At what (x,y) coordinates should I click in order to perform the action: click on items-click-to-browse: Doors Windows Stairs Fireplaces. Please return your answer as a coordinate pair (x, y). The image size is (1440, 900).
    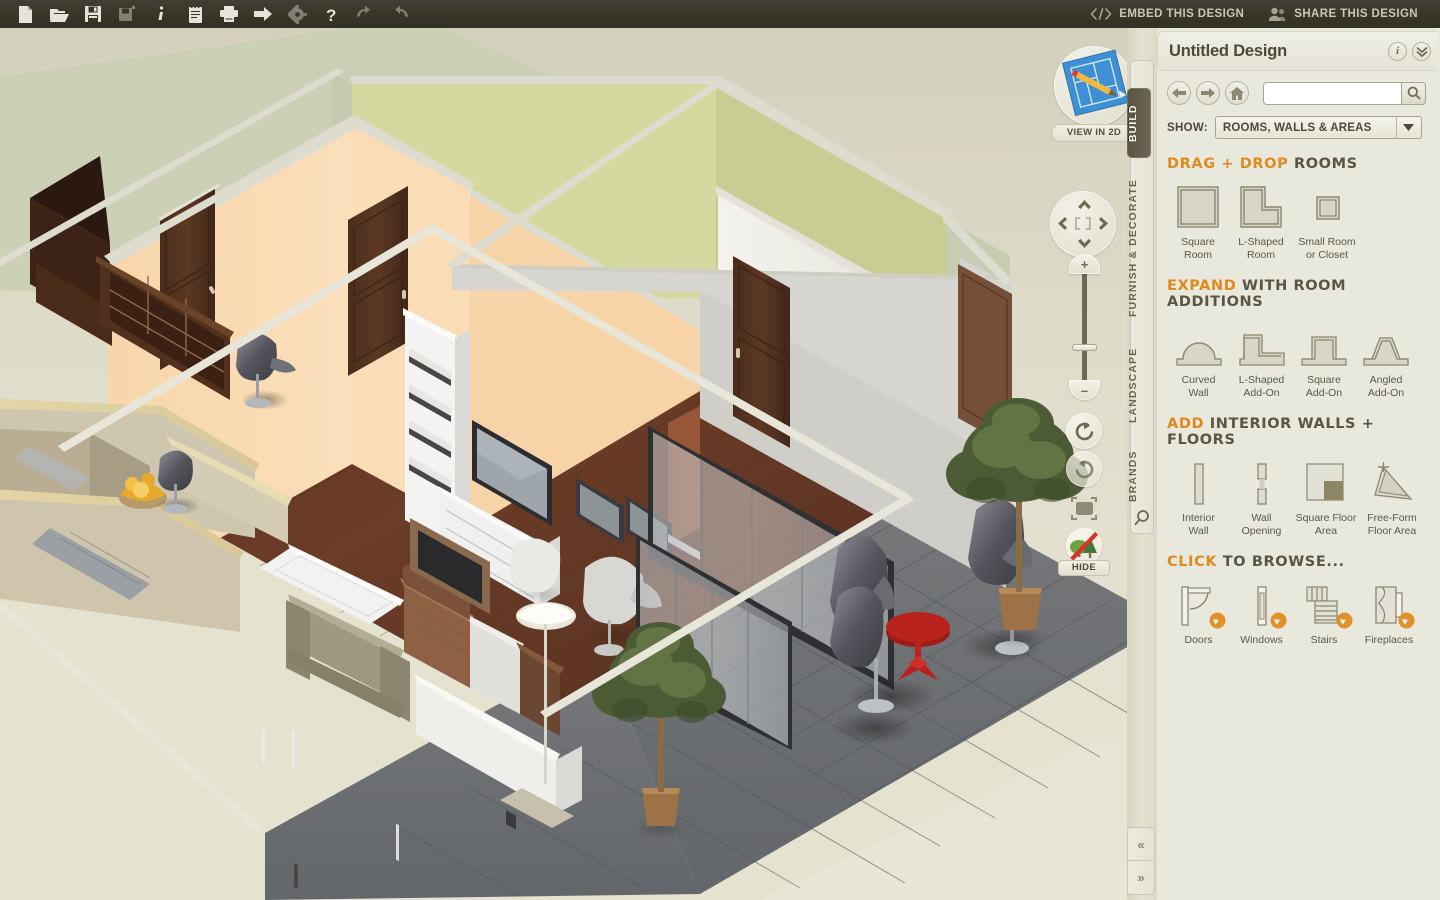
    Looking at the image, I should click on (1298, 613).